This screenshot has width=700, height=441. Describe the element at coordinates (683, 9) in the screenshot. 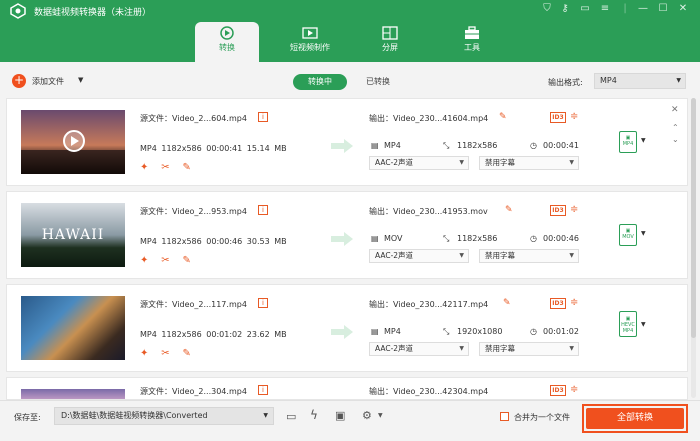

I see `close-icon: ✕` at that location.